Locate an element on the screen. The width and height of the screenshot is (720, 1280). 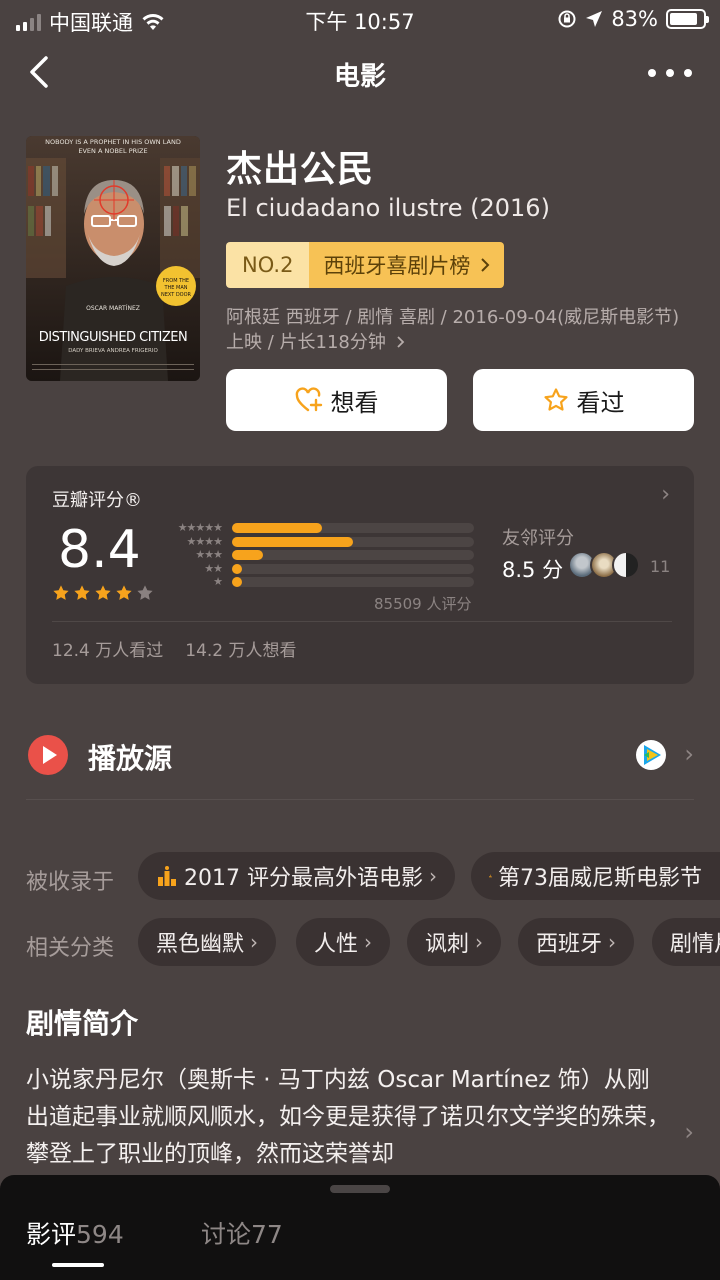
rotation-lock-icon is located at coordinates (567, 19).